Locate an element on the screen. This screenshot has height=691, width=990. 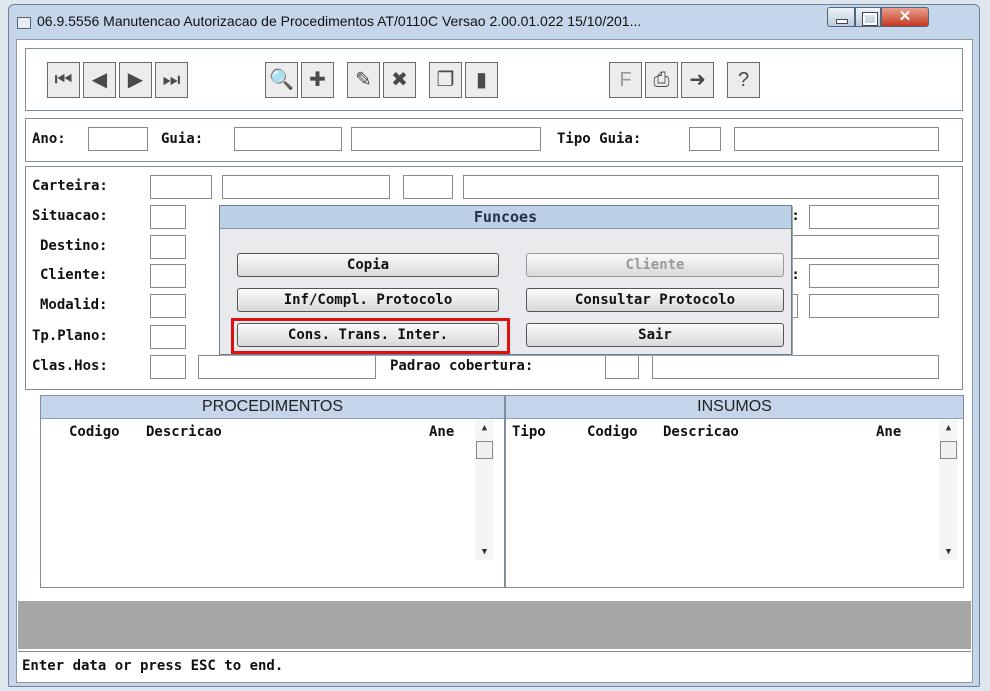
copia-button: Copia is located at coordinates (368, 265).